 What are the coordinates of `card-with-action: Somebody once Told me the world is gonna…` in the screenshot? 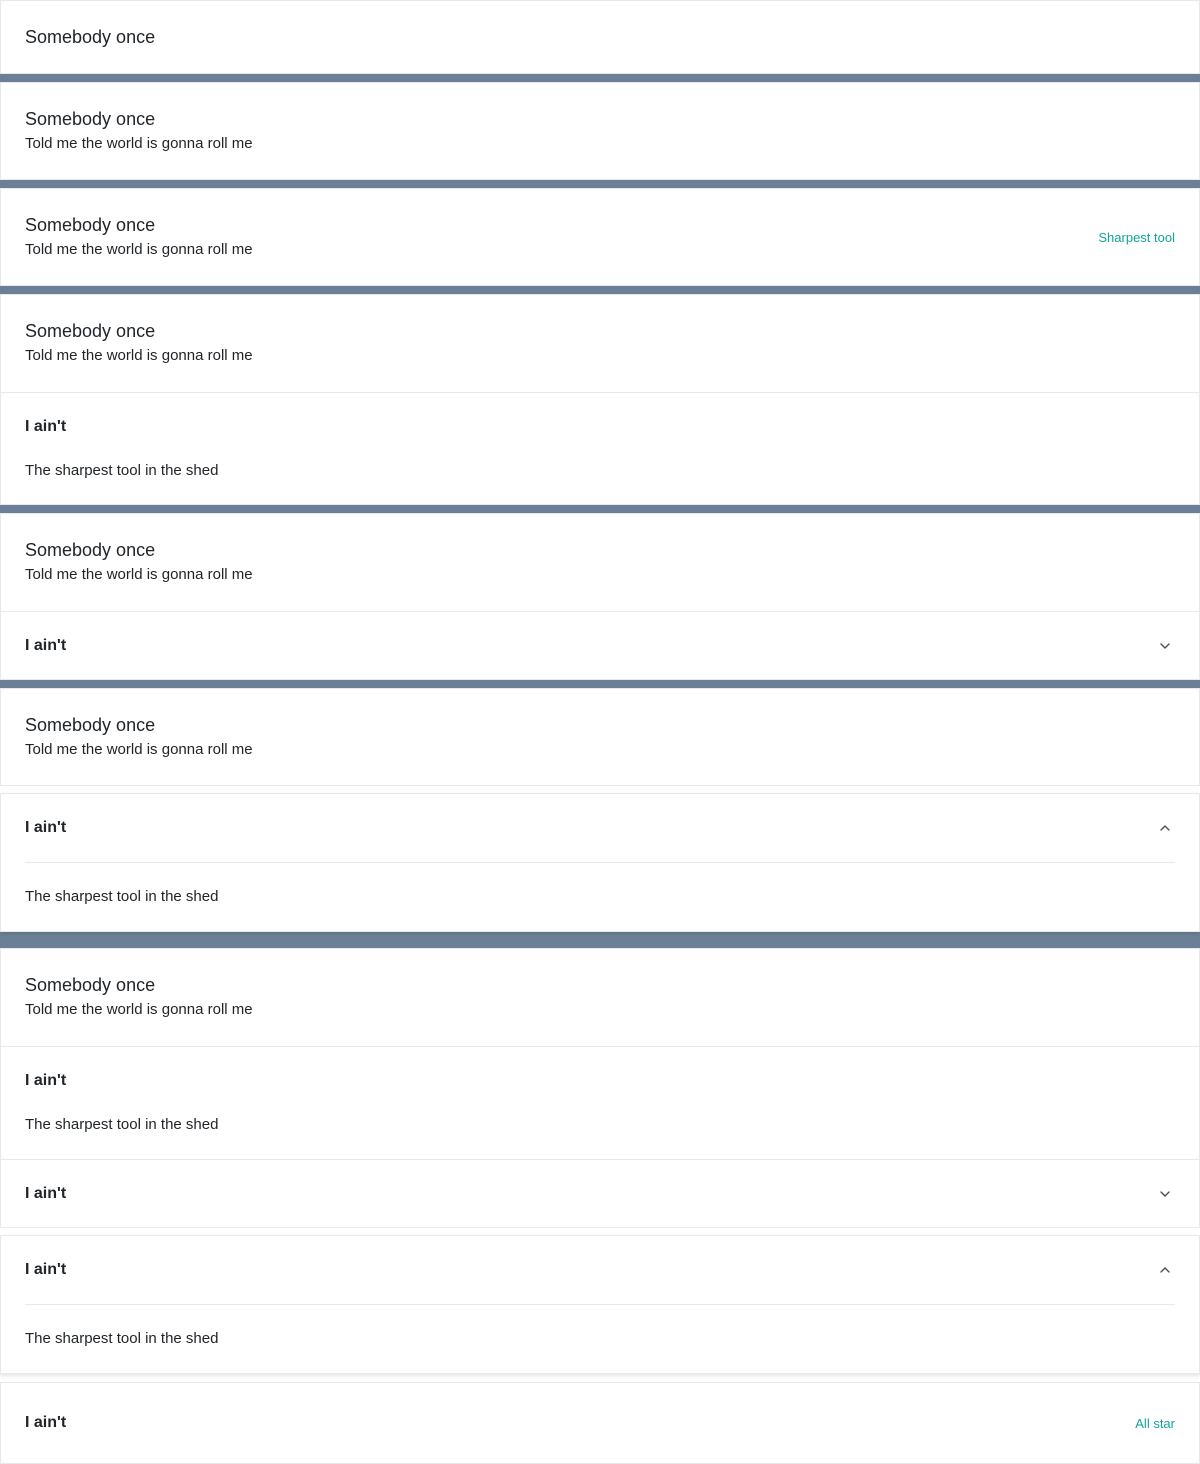 It's located at (600, 237).